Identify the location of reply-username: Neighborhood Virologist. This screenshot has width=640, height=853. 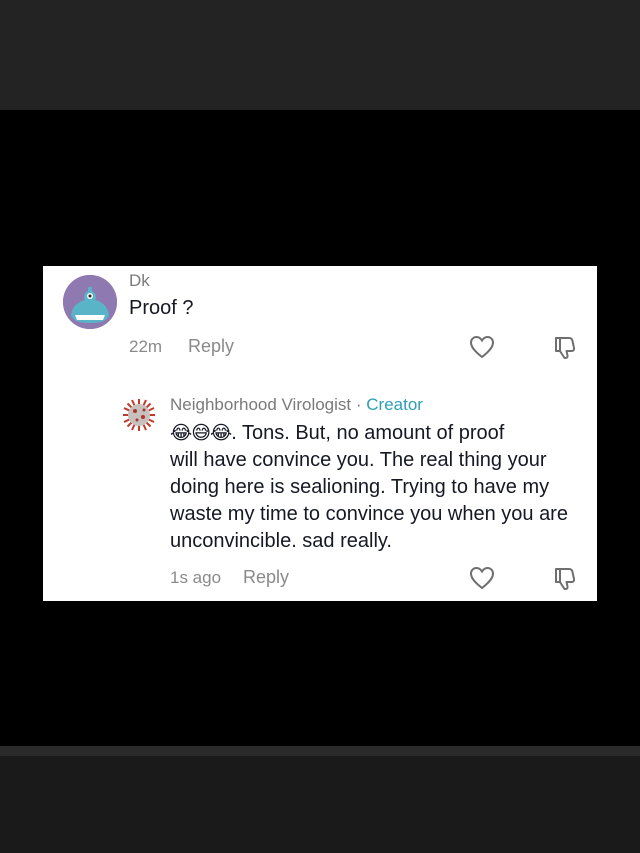
(260, 404).